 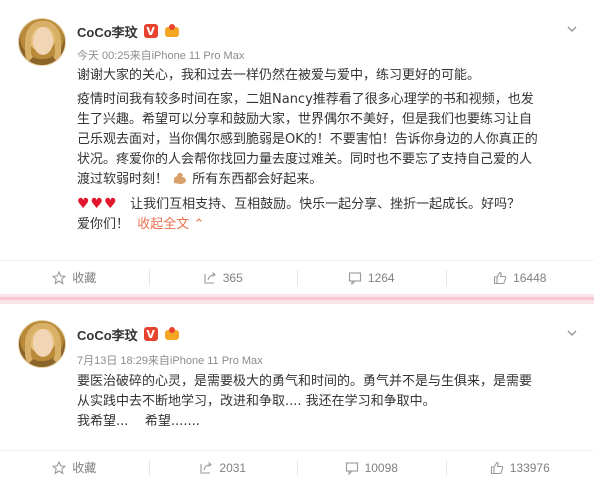 What do you see at coordinates (161, 56) in the screenshot?
I see `post-meta: 今天 00:25来自iPhone 11 Pro Max` at bounding box center [161, 56].